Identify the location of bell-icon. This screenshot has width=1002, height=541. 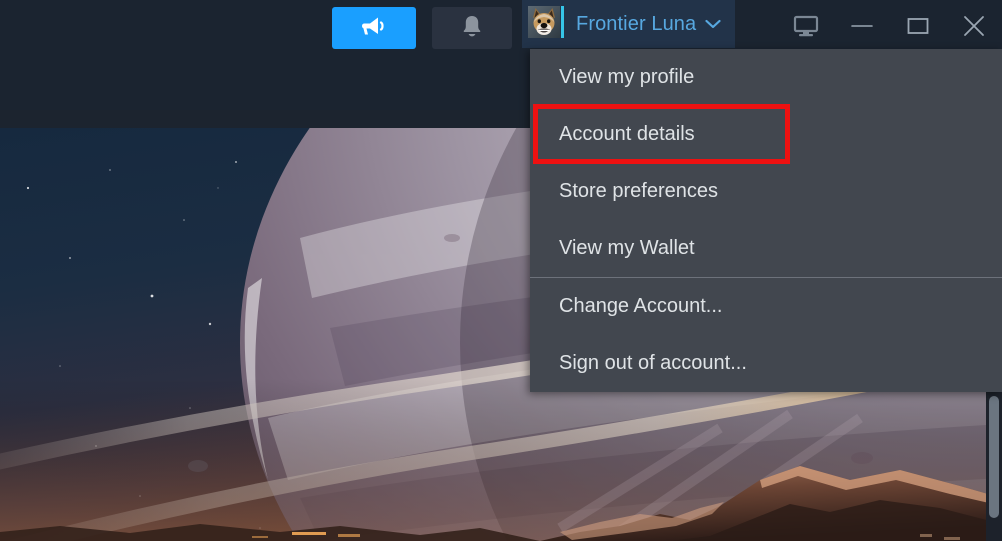
(472, 28).